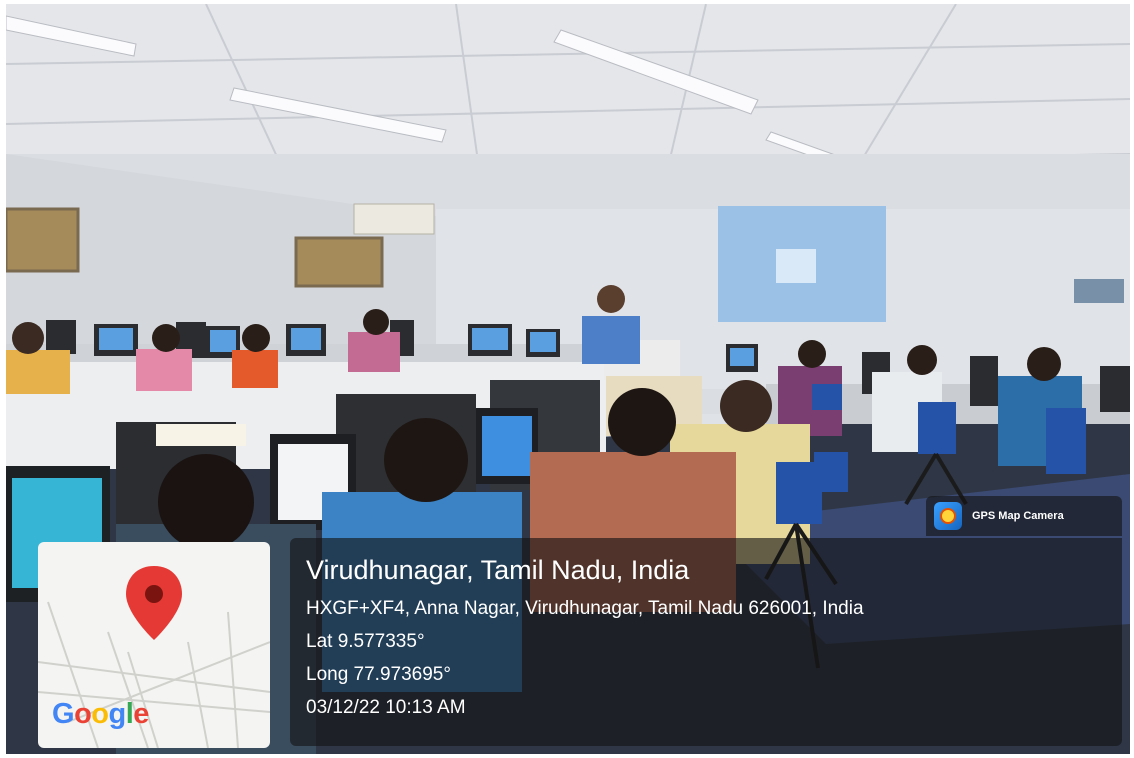 This screenshot has width=1134, height=758. Describe the element at coordinates (378, 674) in the screenshot. I see `location-longitude: Long 77.973695°` at that location.